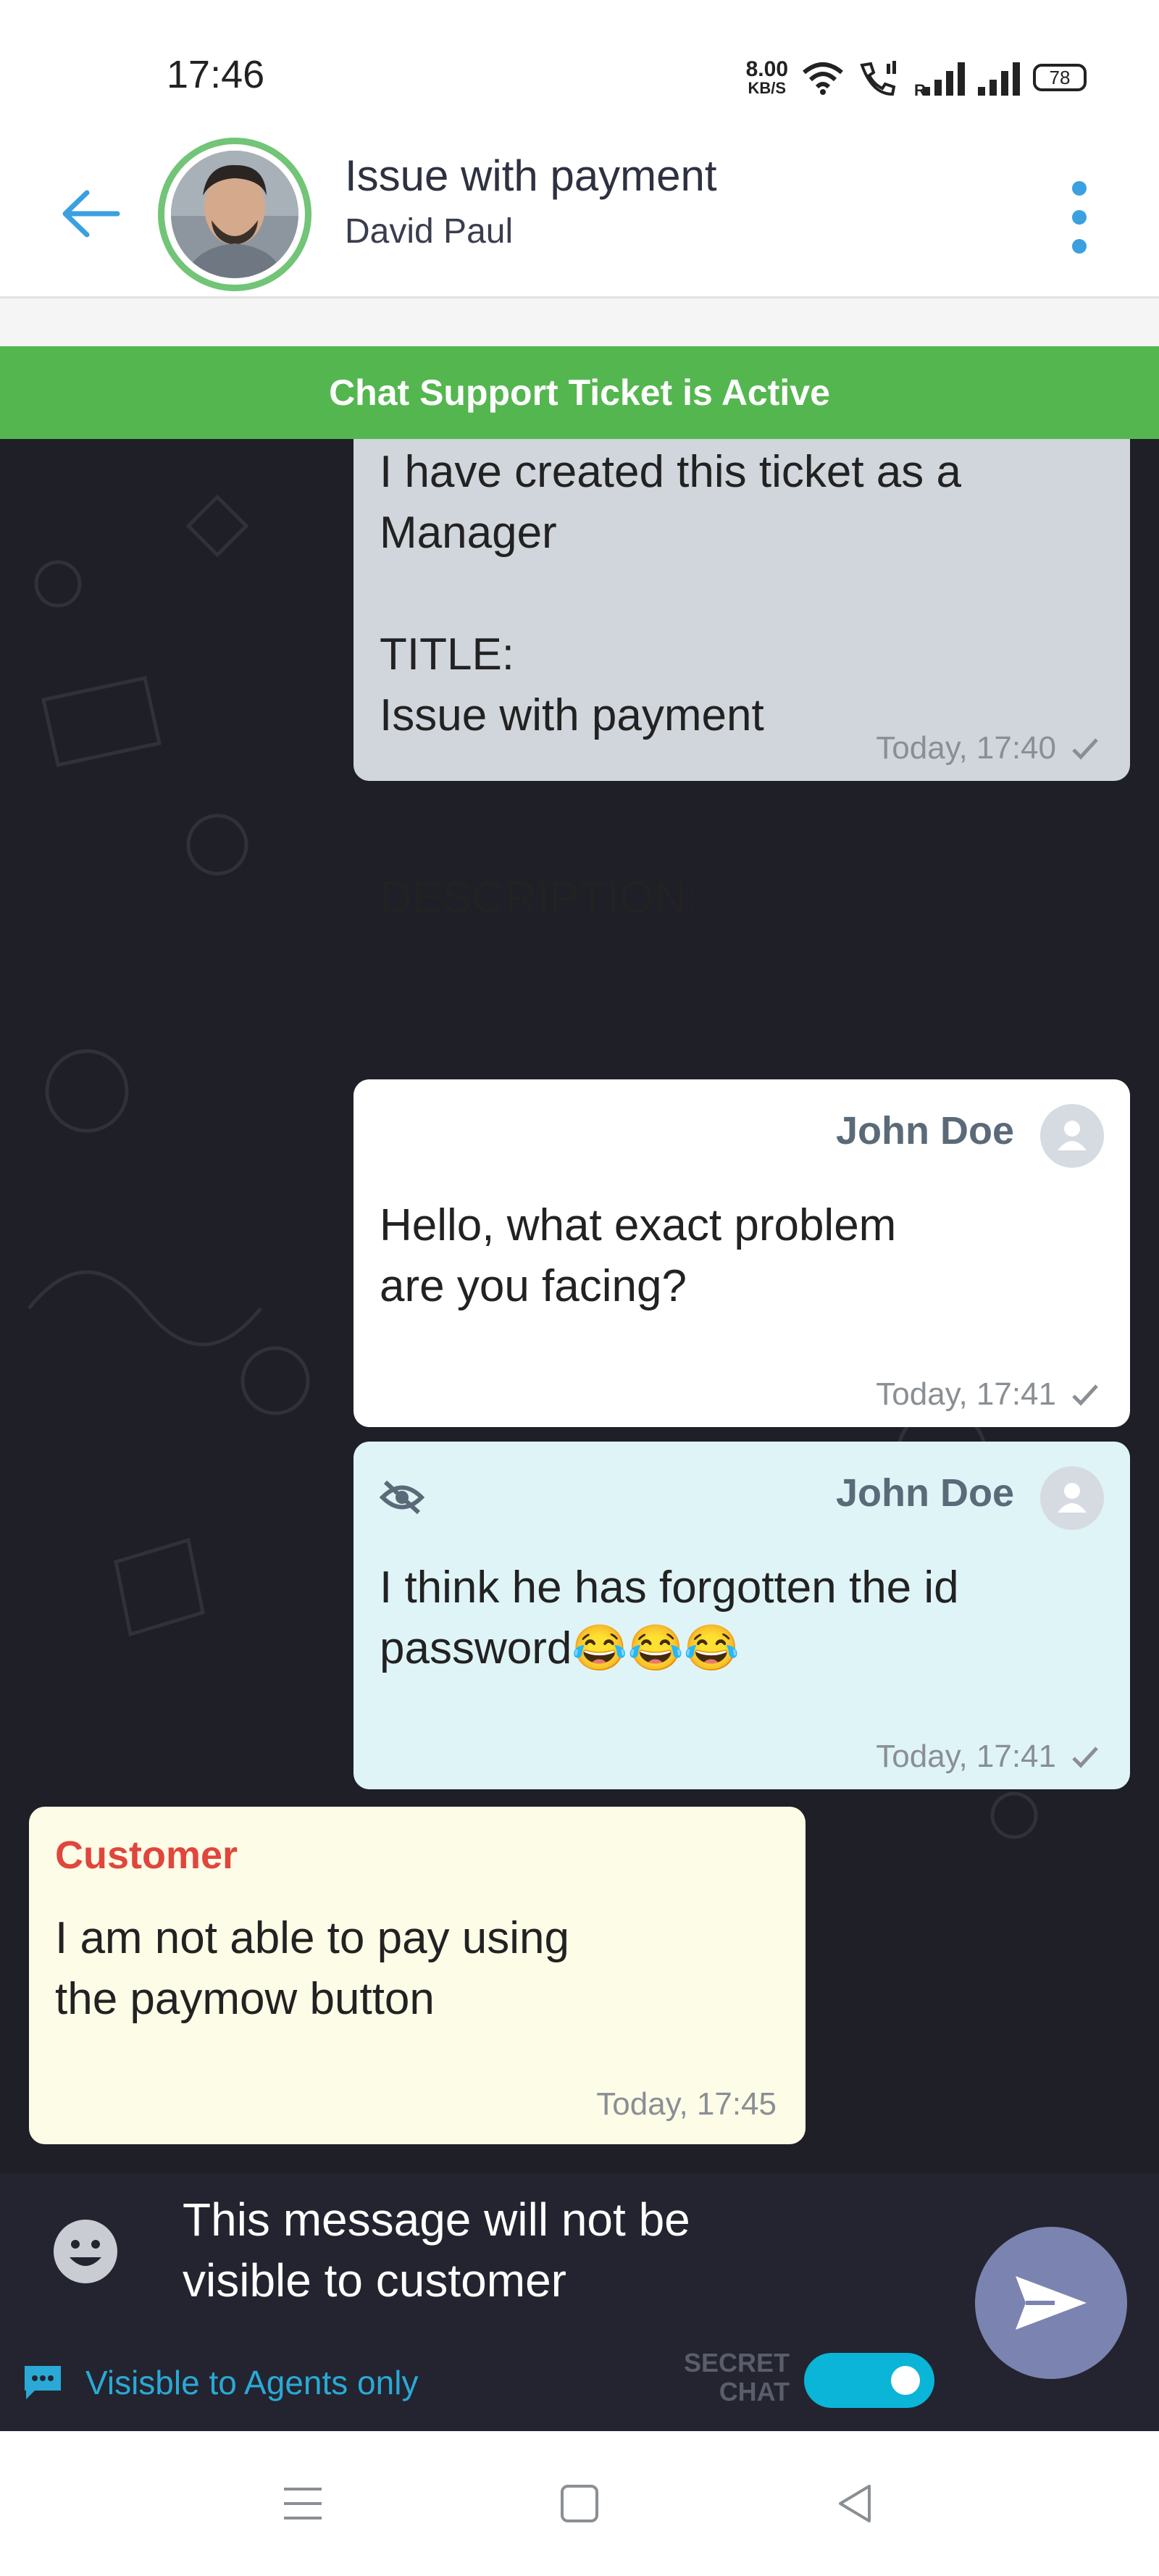 This screenshot has width=1159, height=2576. I want to click on emoji-icon, so click(85, 2251).